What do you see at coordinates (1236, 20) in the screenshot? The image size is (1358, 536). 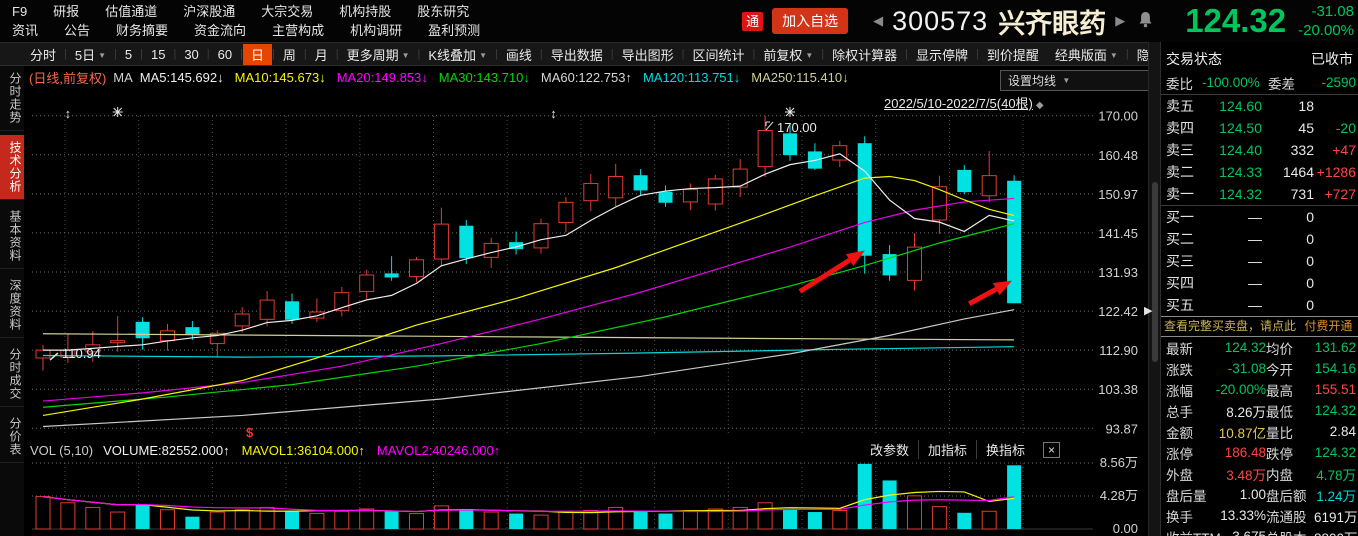 I see `current-price: 124.32` at bounding box center [1236, 20].